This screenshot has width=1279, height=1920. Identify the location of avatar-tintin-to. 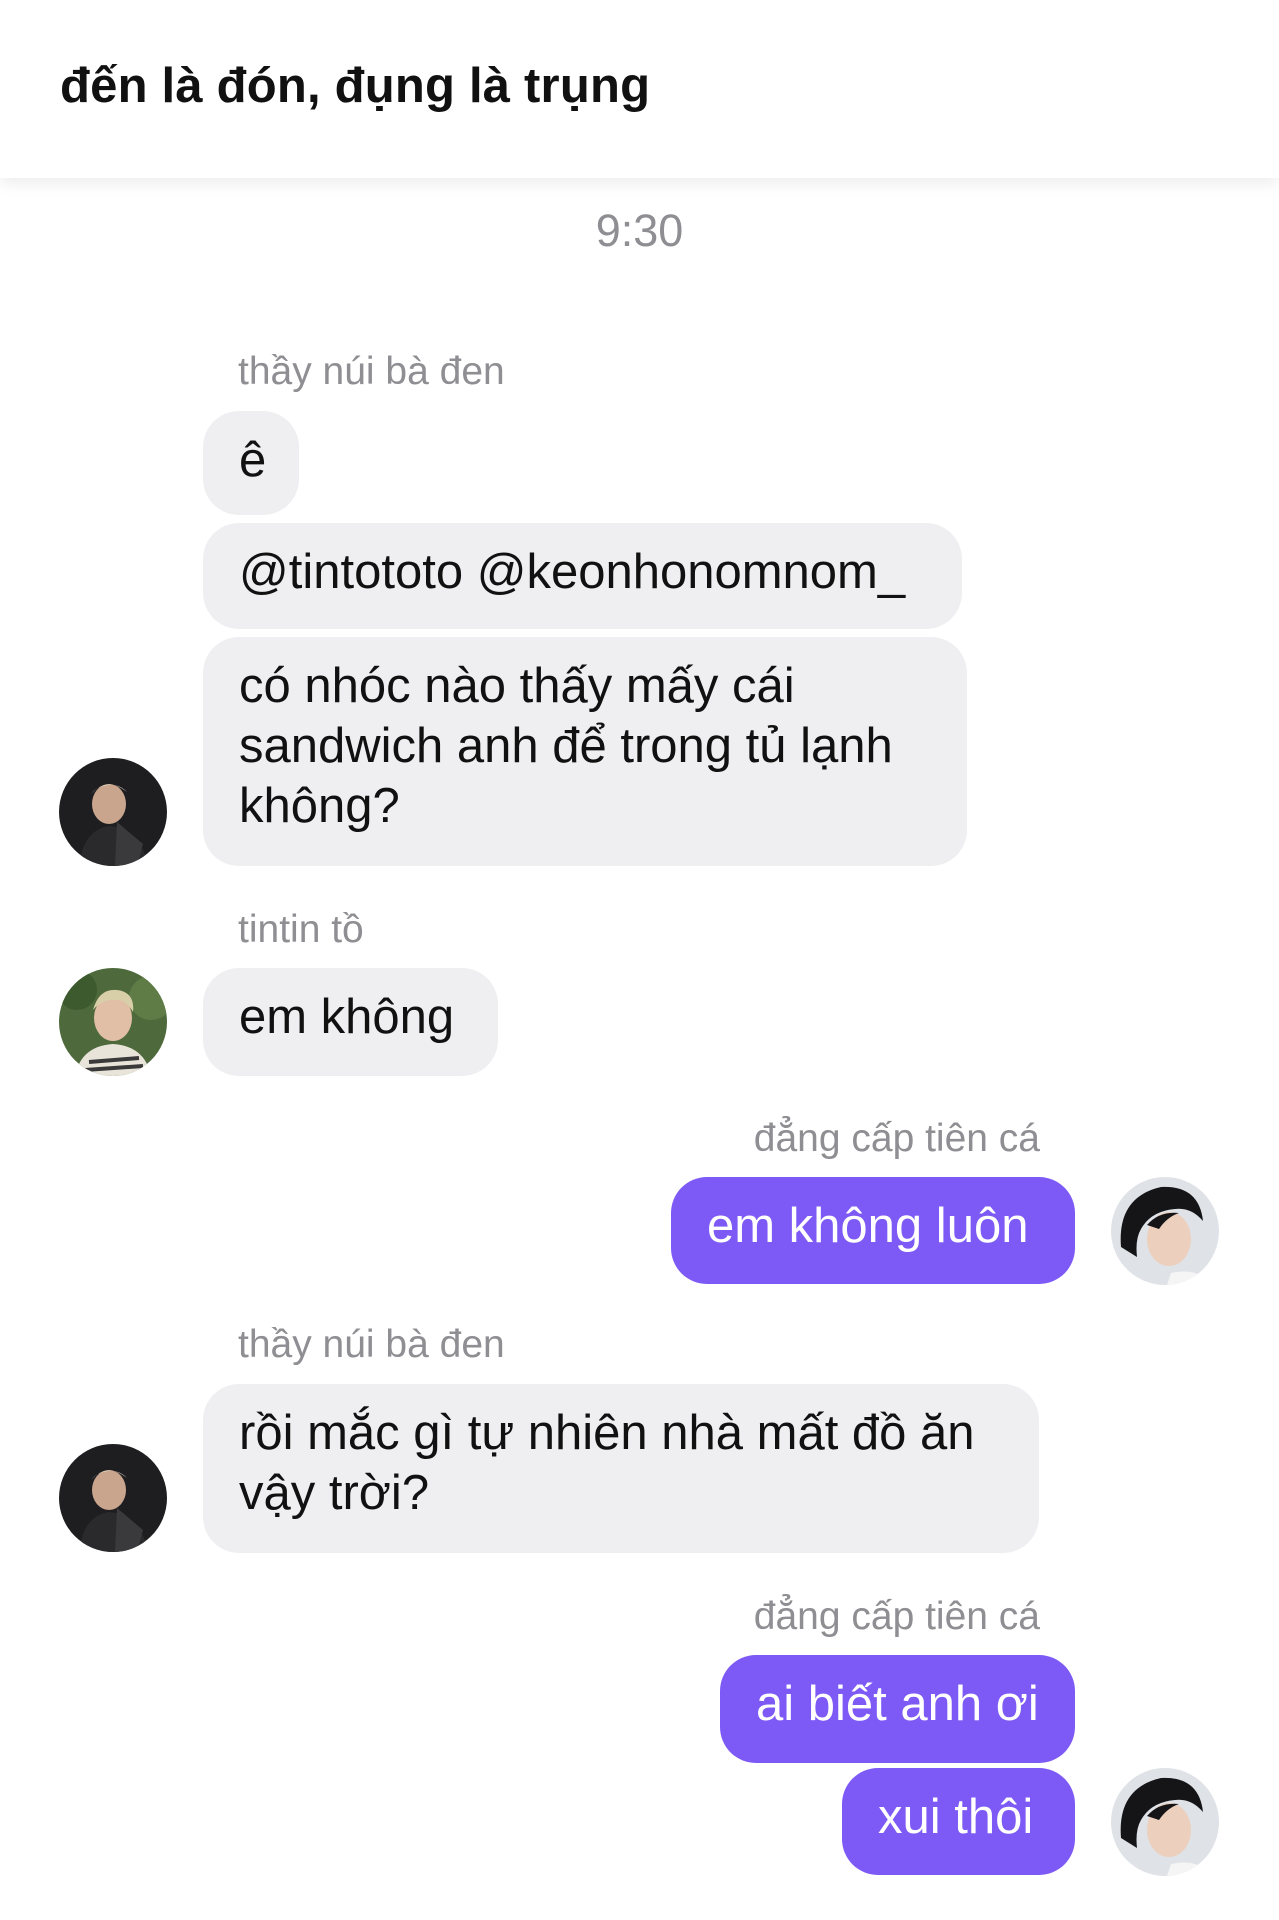
(113, 1022).